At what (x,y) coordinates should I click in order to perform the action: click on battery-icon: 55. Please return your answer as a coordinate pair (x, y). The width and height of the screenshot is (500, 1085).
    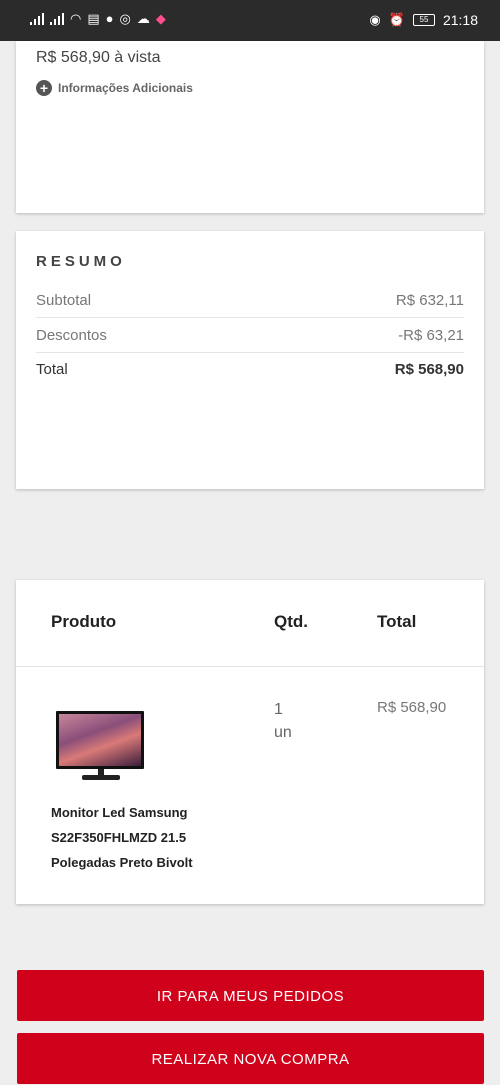
    Looking at the image, I should click on (423, 20).